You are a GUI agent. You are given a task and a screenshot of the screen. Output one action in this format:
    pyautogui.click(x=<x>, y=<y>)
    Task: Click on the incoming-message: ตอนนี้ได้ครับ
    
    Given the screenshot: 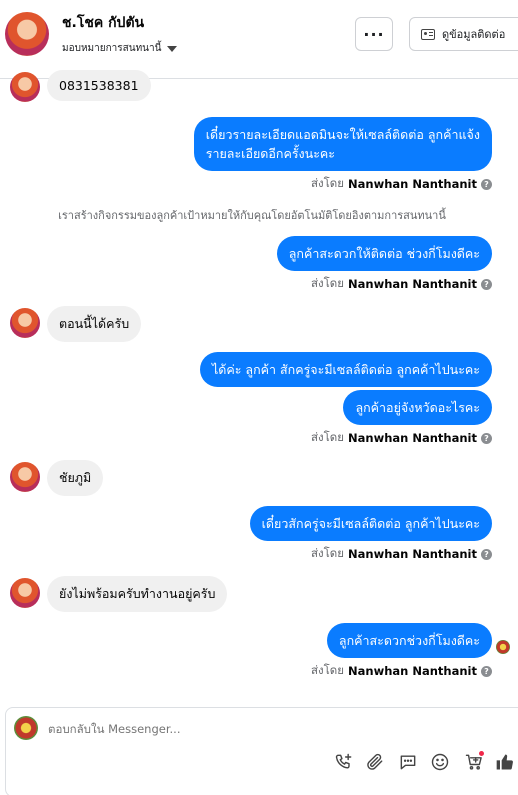 What is the action you would take?
    pyautogui.click(x=94, y=324)
    